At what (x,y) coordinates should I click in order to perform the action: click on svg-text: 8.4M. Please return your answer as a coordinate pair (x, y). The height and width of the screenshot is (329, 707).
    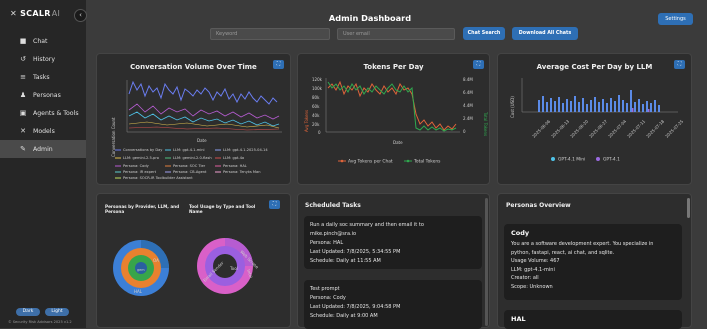
    Looking at the image, I should click on (468, 79).